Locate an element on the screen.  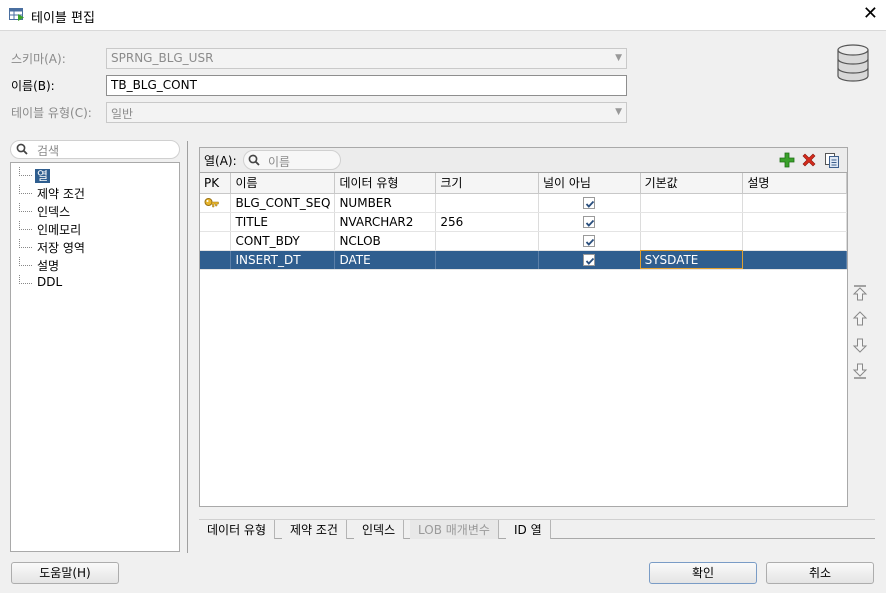
delete-icon is located at coordinates (809, 160).